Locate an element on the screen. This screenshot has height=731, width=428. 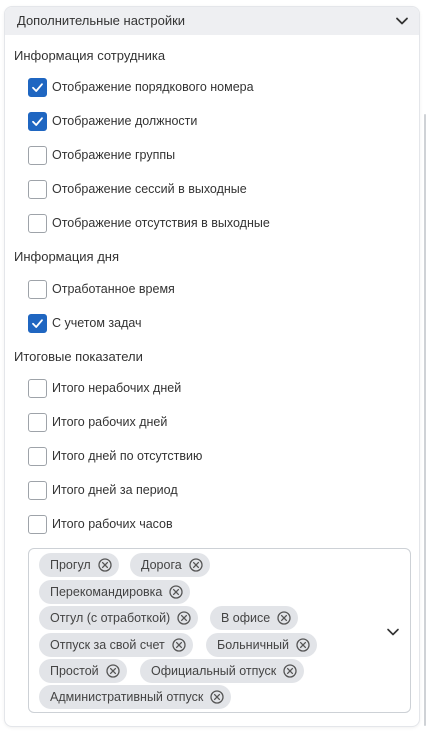
option-show-sequence-number: Отображение порядкового номера is located at coordinates (141, 87).